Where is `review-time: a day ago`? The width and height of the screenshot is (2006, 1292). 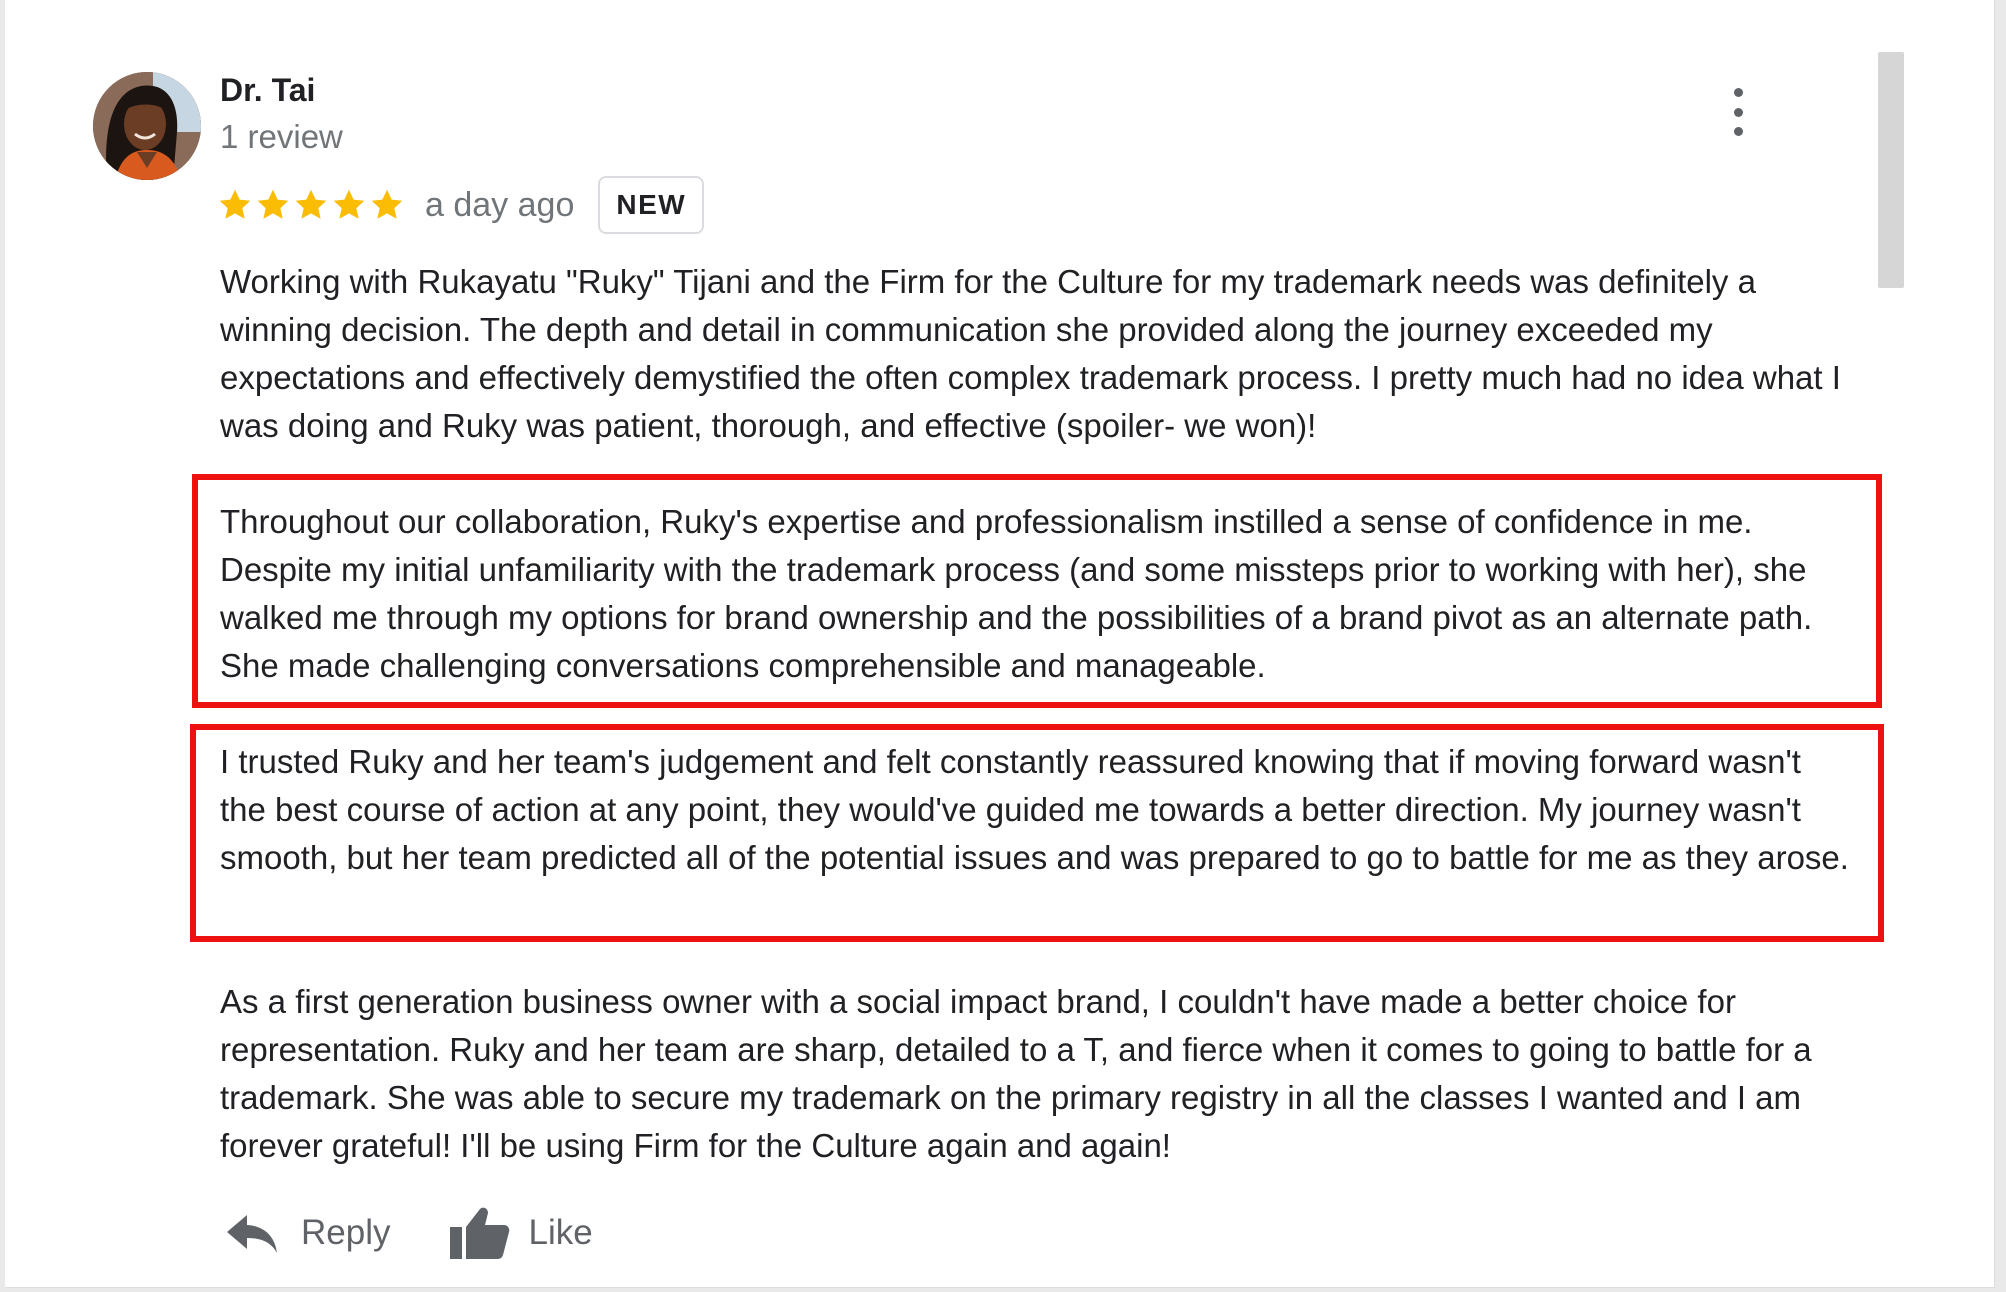 review-time: a day ago is located at coordinates (500, 204).